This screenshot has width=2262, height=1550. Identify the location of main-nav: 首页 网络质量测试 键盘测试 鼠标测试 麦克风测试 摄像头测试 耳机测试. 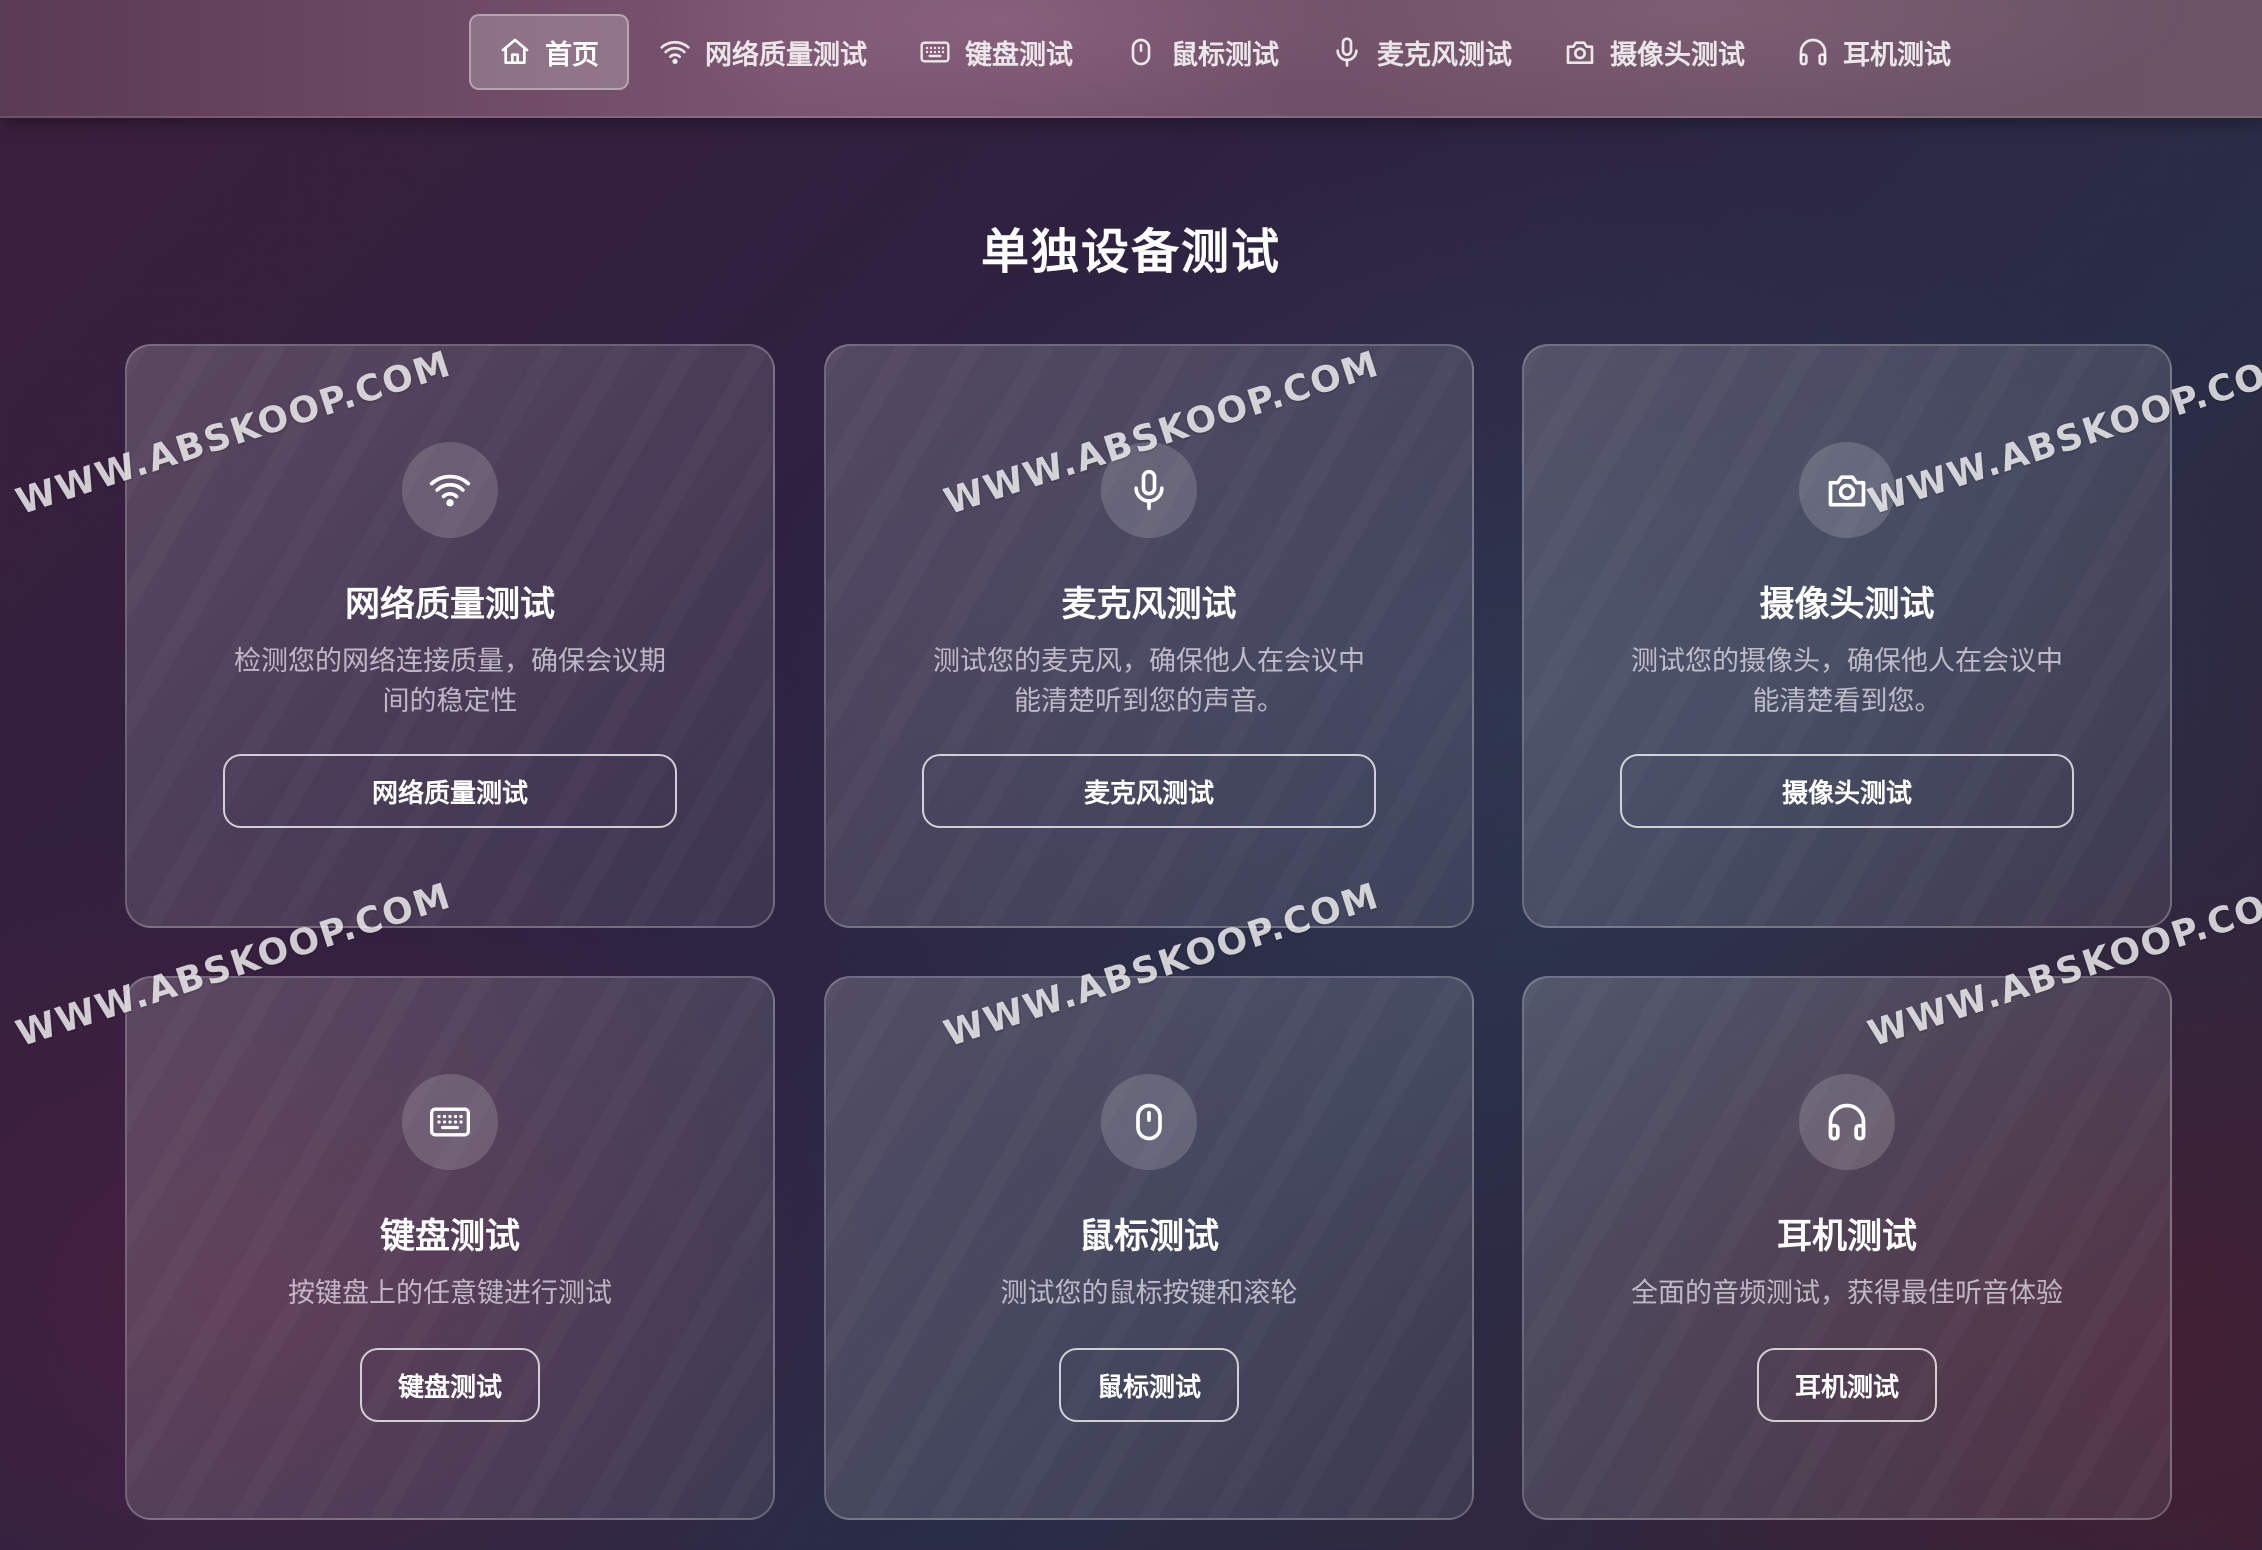
(1223, 52).